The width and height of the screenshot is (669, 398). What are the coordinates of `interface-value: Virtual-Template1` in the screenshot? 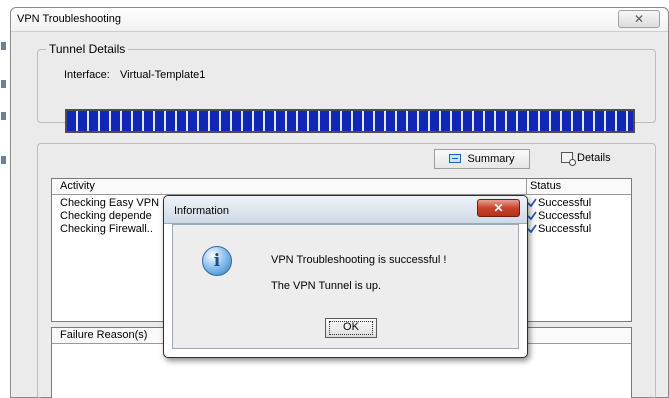 It's located at (163, 75).